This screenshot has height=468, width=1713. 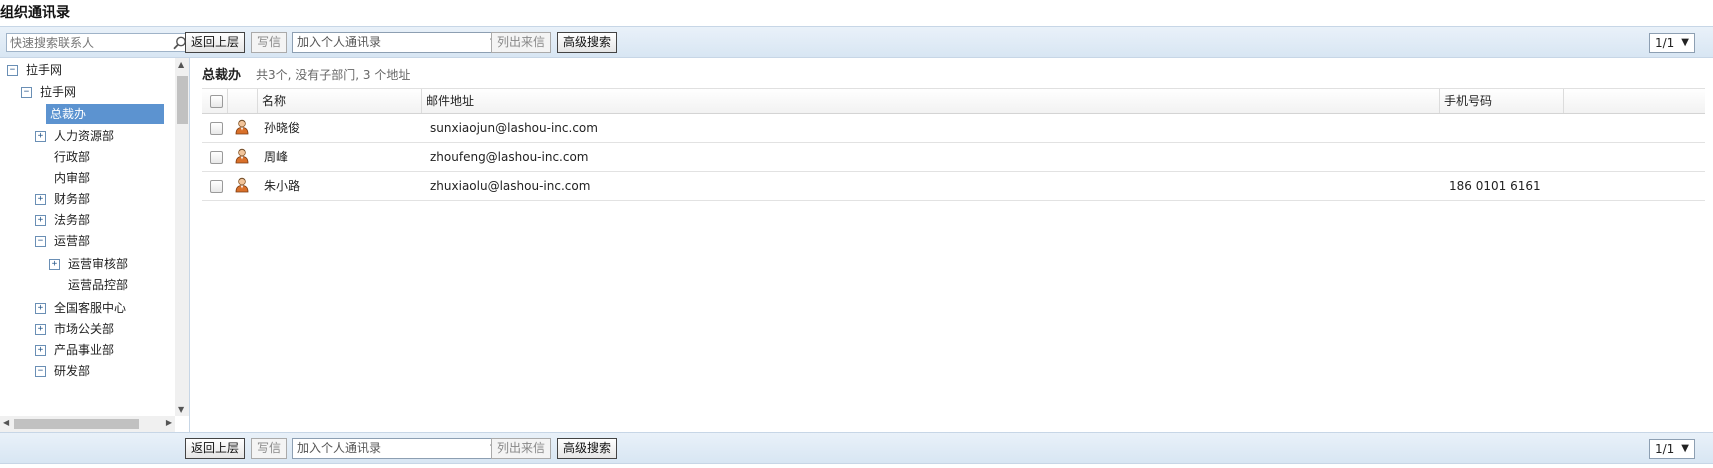 I want to click on tree-item: + 运营审核部, so click(x=90, y=264).